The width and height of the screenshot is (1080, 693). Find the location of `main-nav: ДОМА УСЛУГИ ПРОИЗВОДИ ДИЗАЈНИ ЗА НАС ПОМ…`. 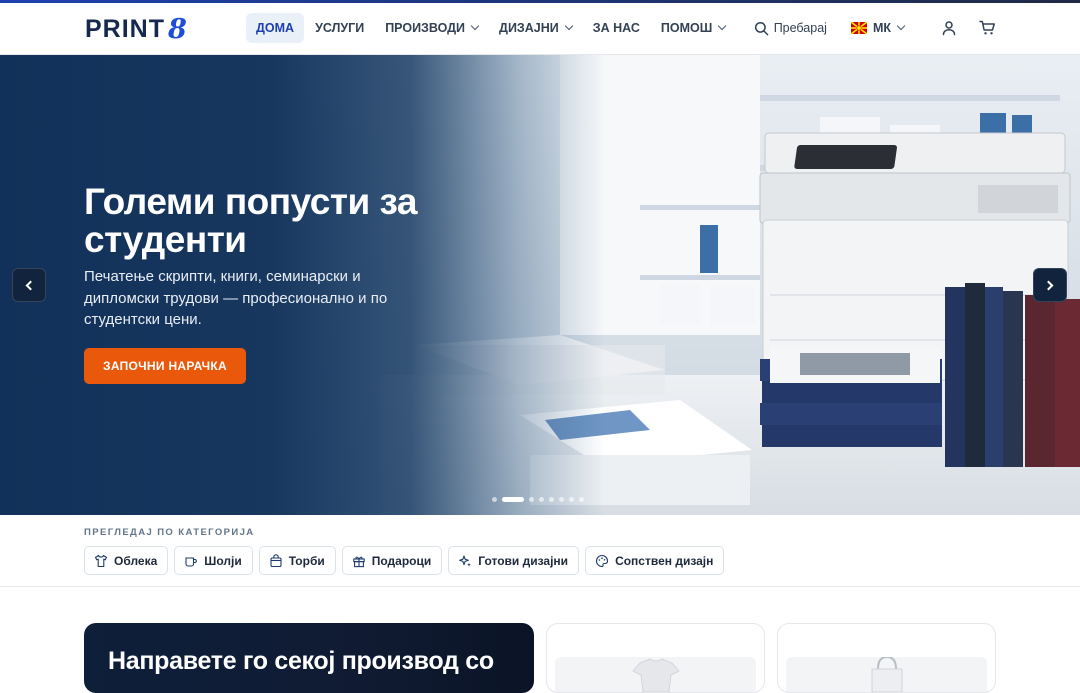

main-nav: ДОМА УСЛУГИ ПРОИЗВОДИ ДИЗАЈНИ ЗА НАС ПОМ… is located at coordinates (491, 28).